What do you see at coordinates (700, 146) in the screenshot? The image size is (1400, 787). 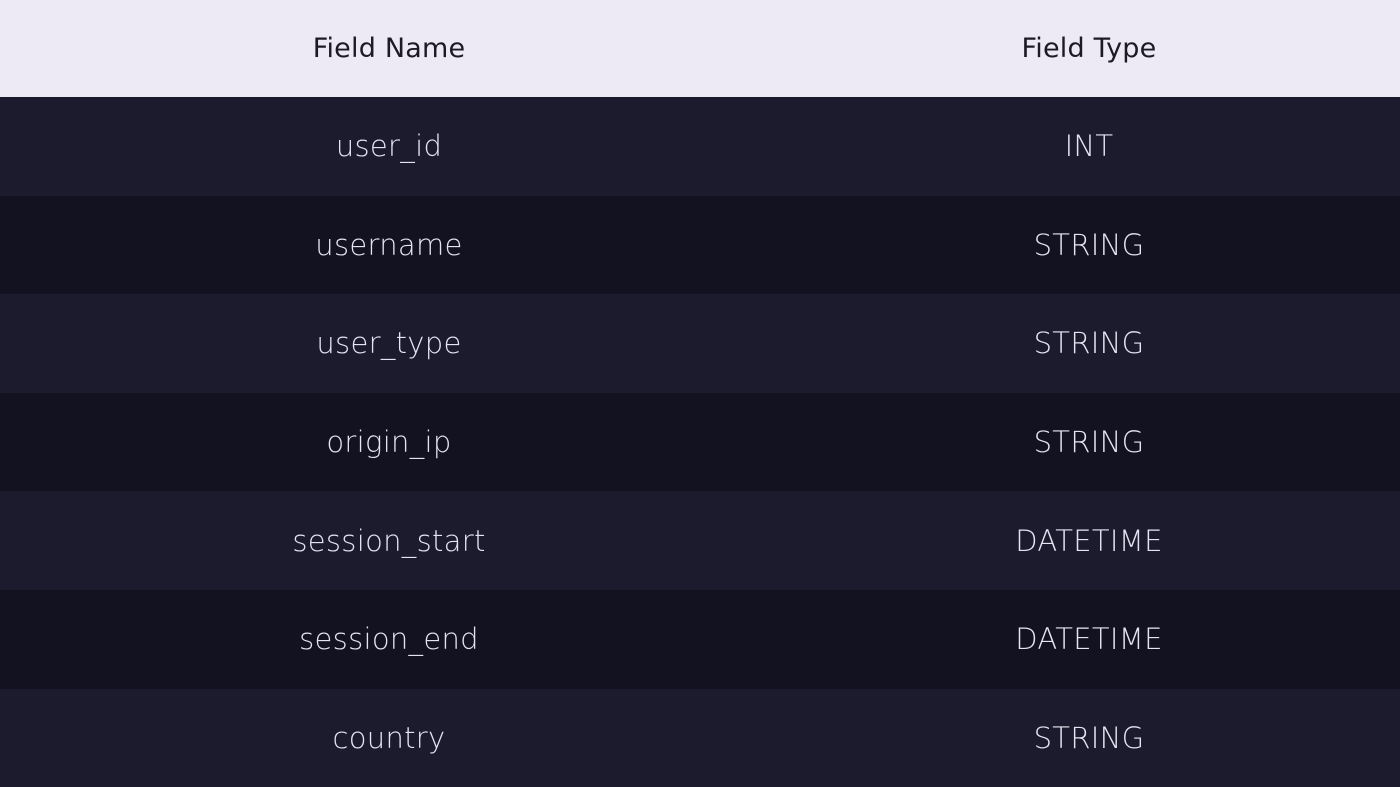 I see `table-row: user_id INT` at bounding box center [700, 146].